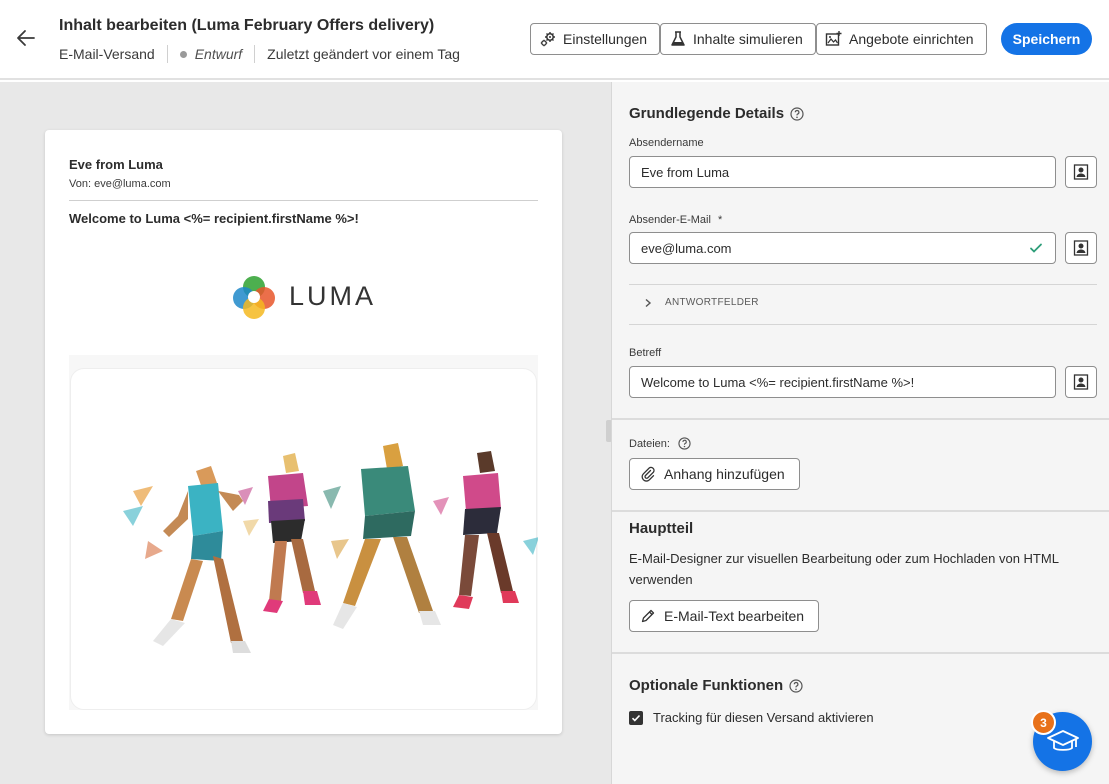 This screenshot has width=1109, height=784. I want to click on optional-features-title: Optionale Funktionen, so click(706, 685).